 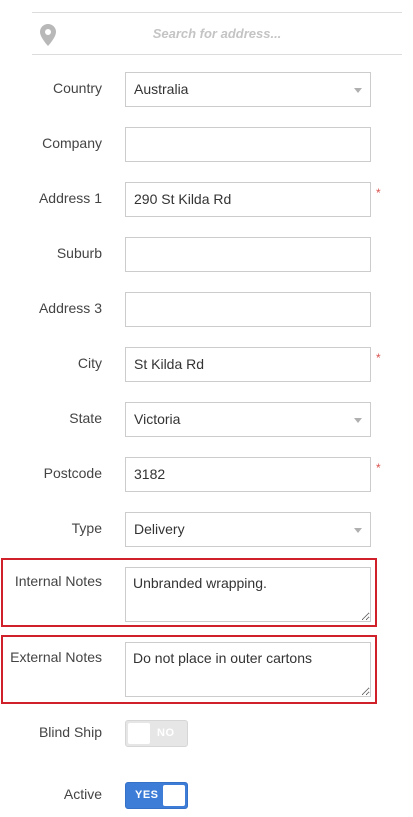 I want to click on internal-notes-label: Internal Notes, so click(x=58, y=581).